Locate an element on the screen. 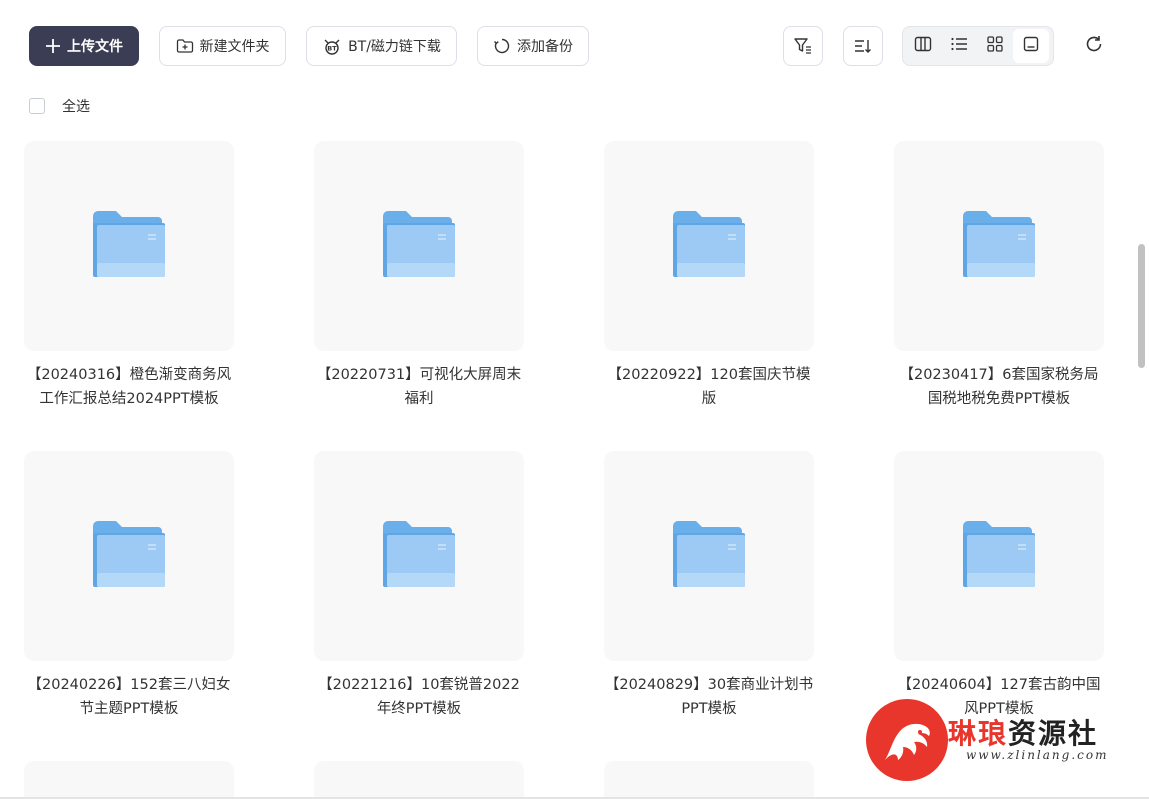  watermark: 琳琅资源社 www.zlinlang.com is located at coordinates (1002, 739).